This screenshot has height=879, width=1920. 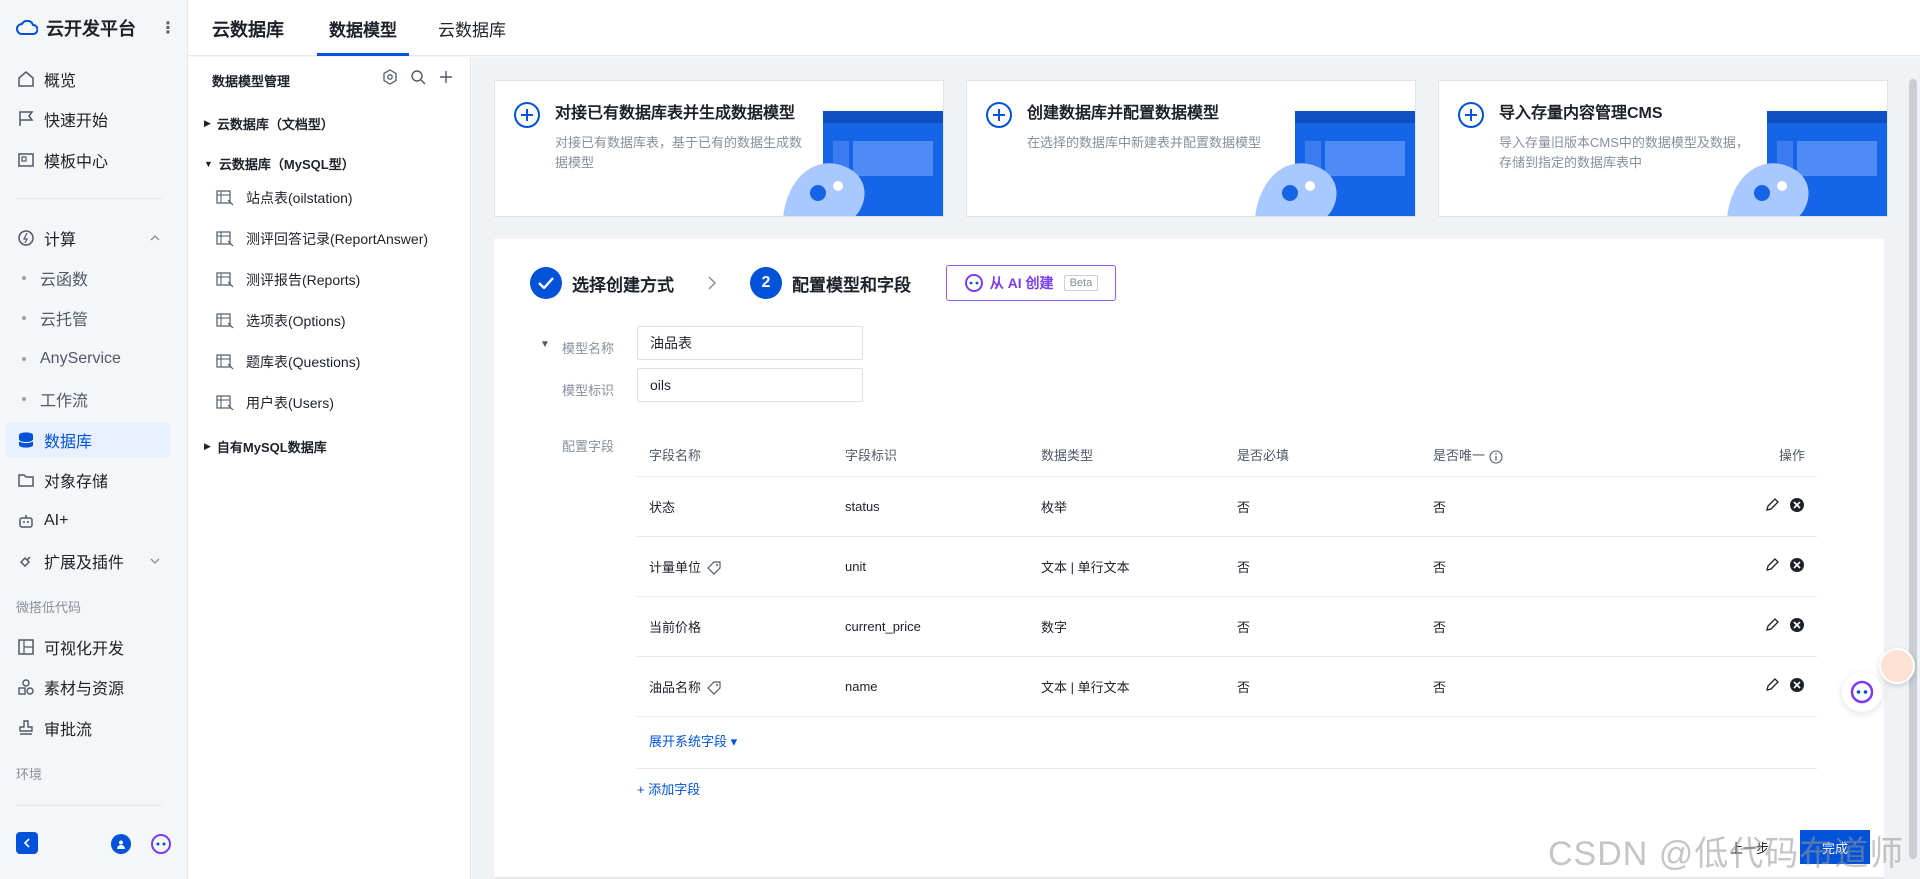 I want to click on tree-leaf-item: 站点表(oilstation), so click(x=284, y=198).